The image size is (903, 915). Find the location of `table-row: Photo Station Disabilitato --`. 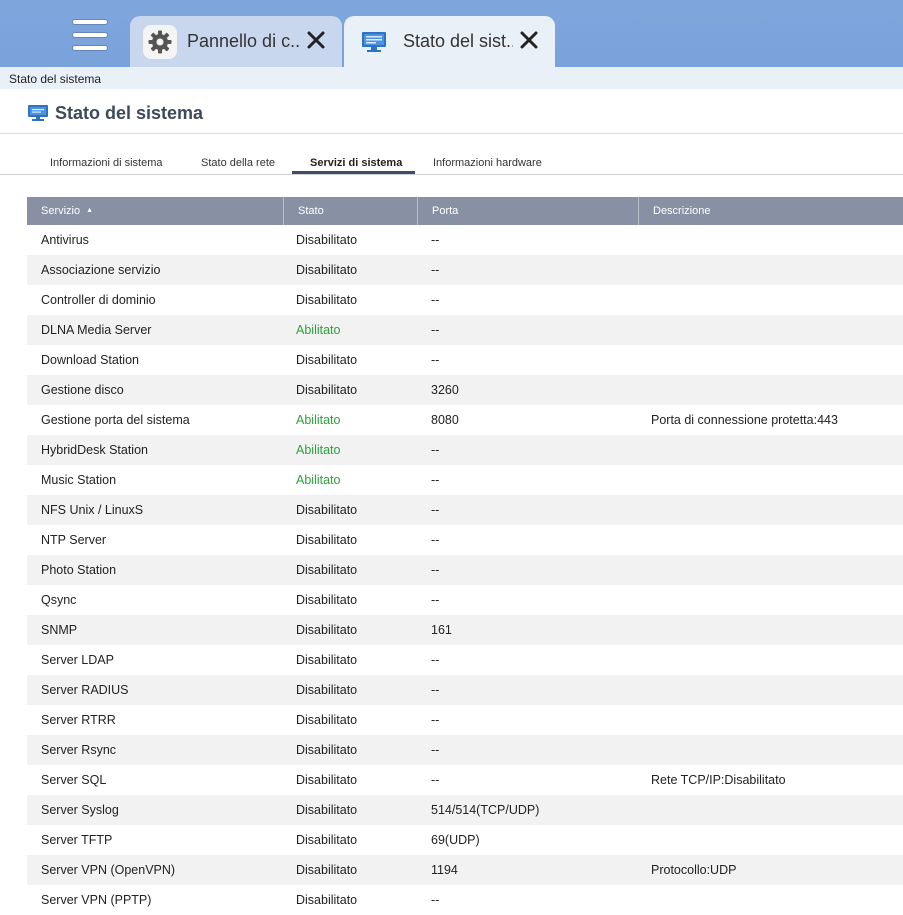

table-row: Photo Station Disabilitato -- is located at coordinates (465, 570).